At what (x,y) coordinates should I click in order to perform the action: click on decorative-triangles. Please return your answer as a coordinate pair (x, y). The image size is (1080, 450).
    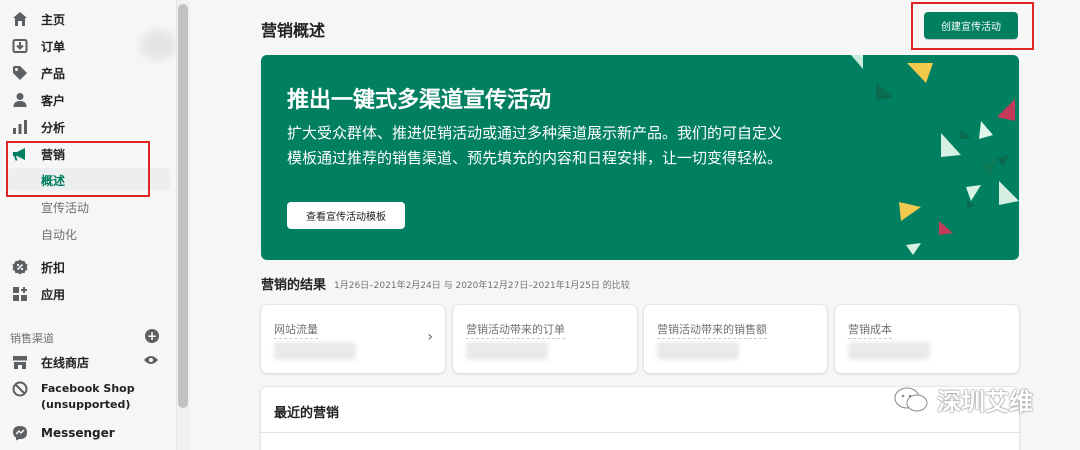
    Looking at the image, I should click on (935, 155).